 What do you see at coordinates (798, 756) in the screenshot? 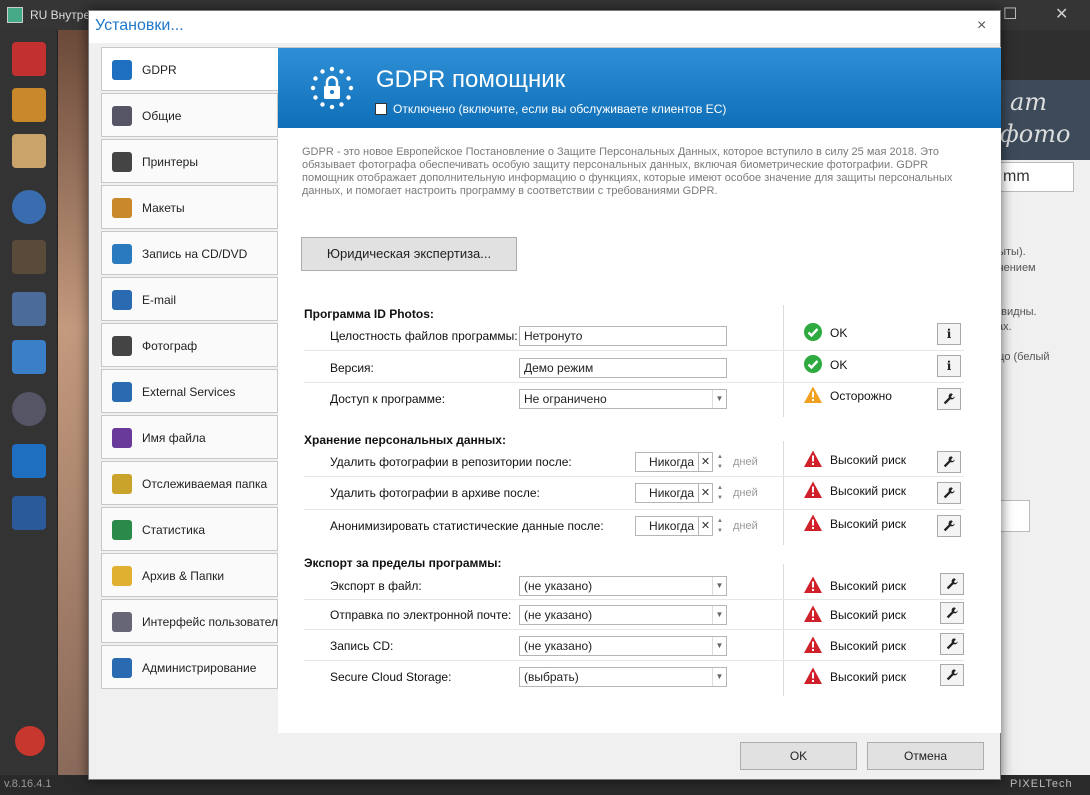
I see `ok-button: OK` at bounding box center [798, 756].